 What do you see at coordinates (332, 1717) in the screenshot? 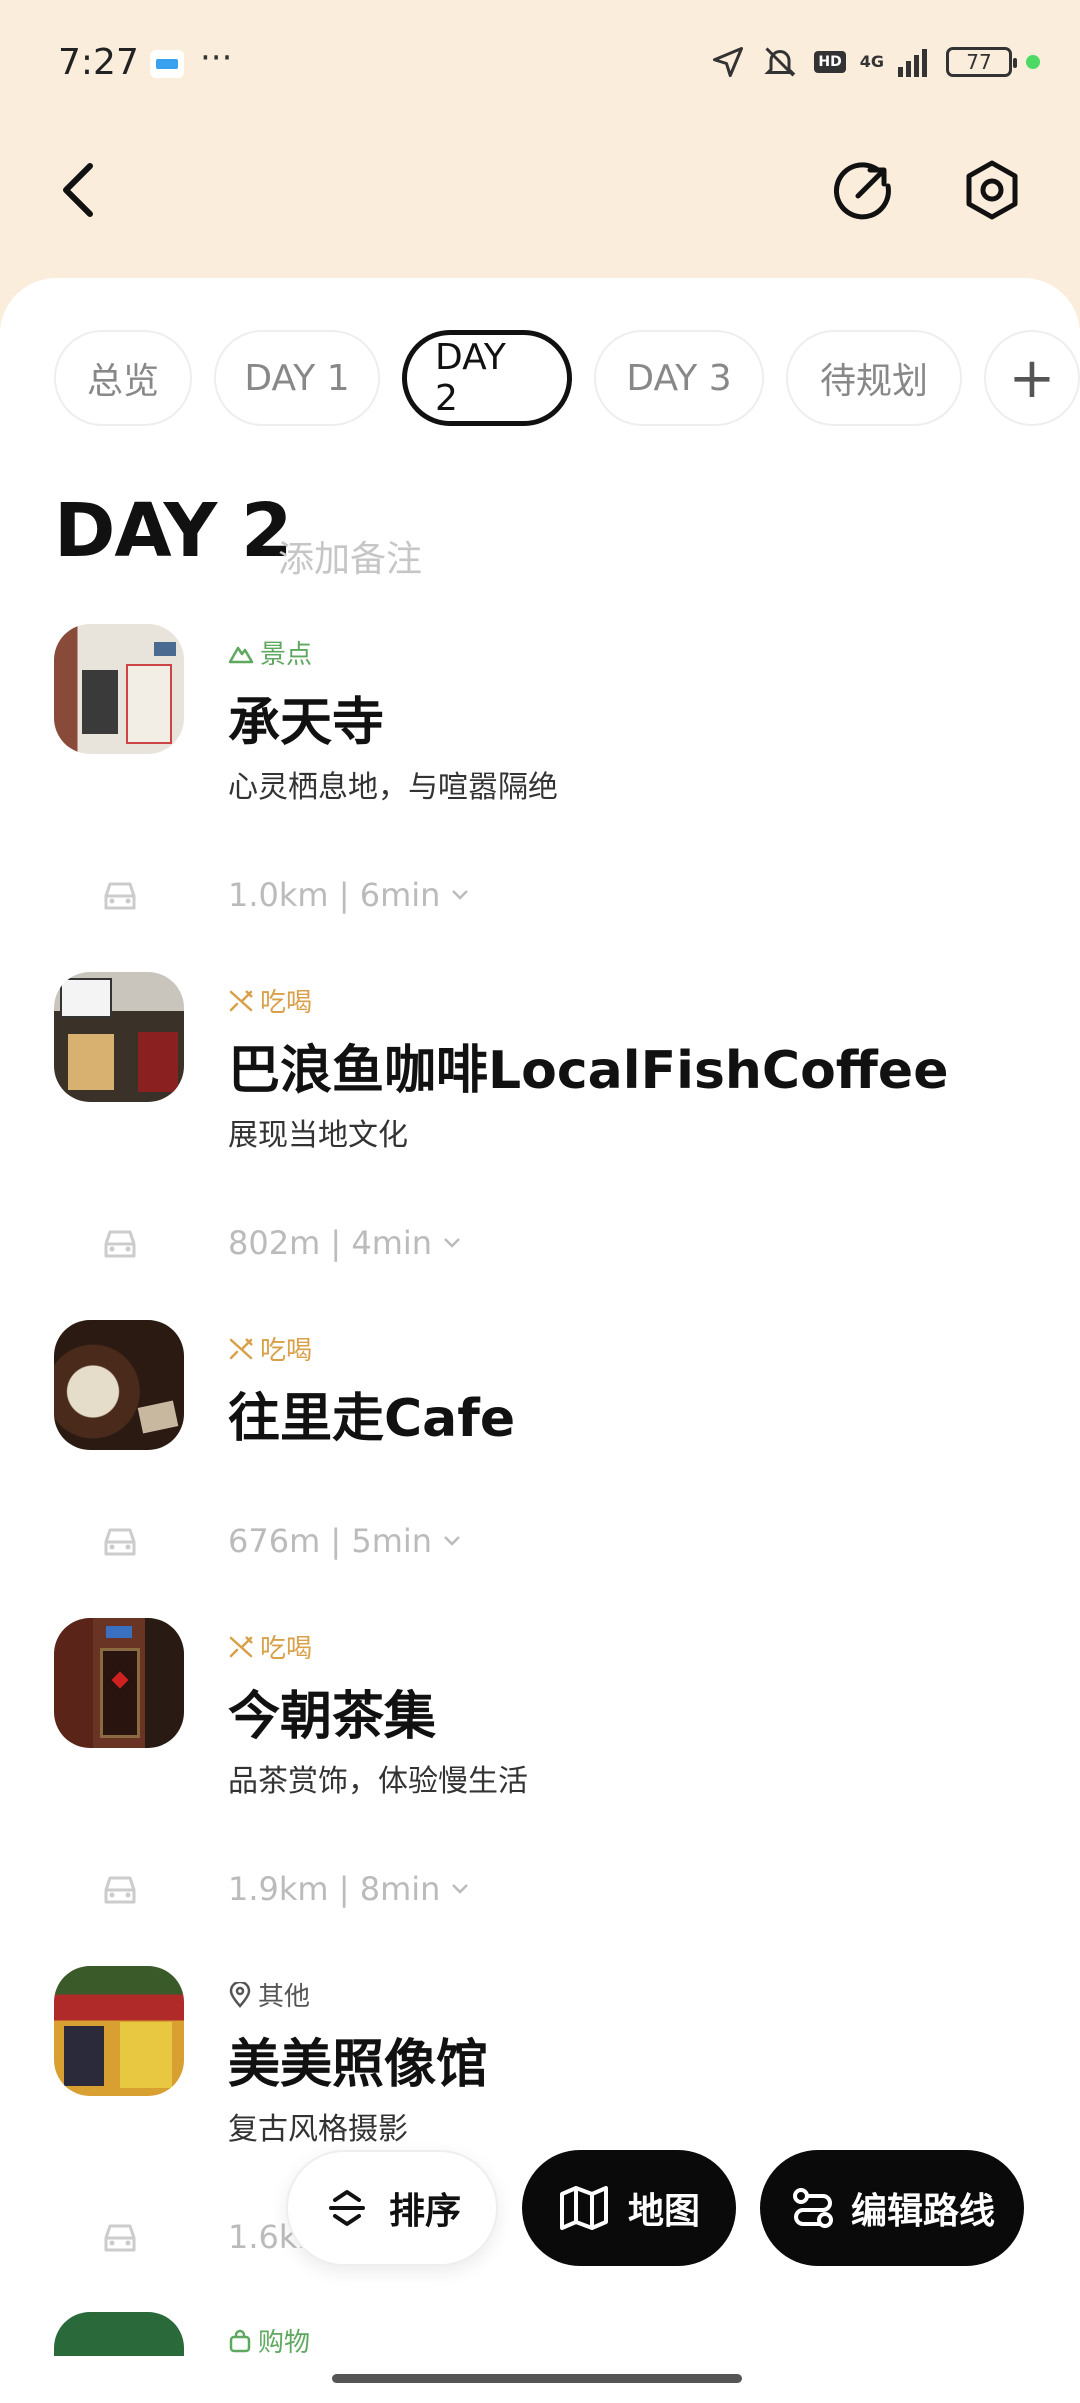
I see `place-name: 今朝茶集` at bounding box center [332, 1717].